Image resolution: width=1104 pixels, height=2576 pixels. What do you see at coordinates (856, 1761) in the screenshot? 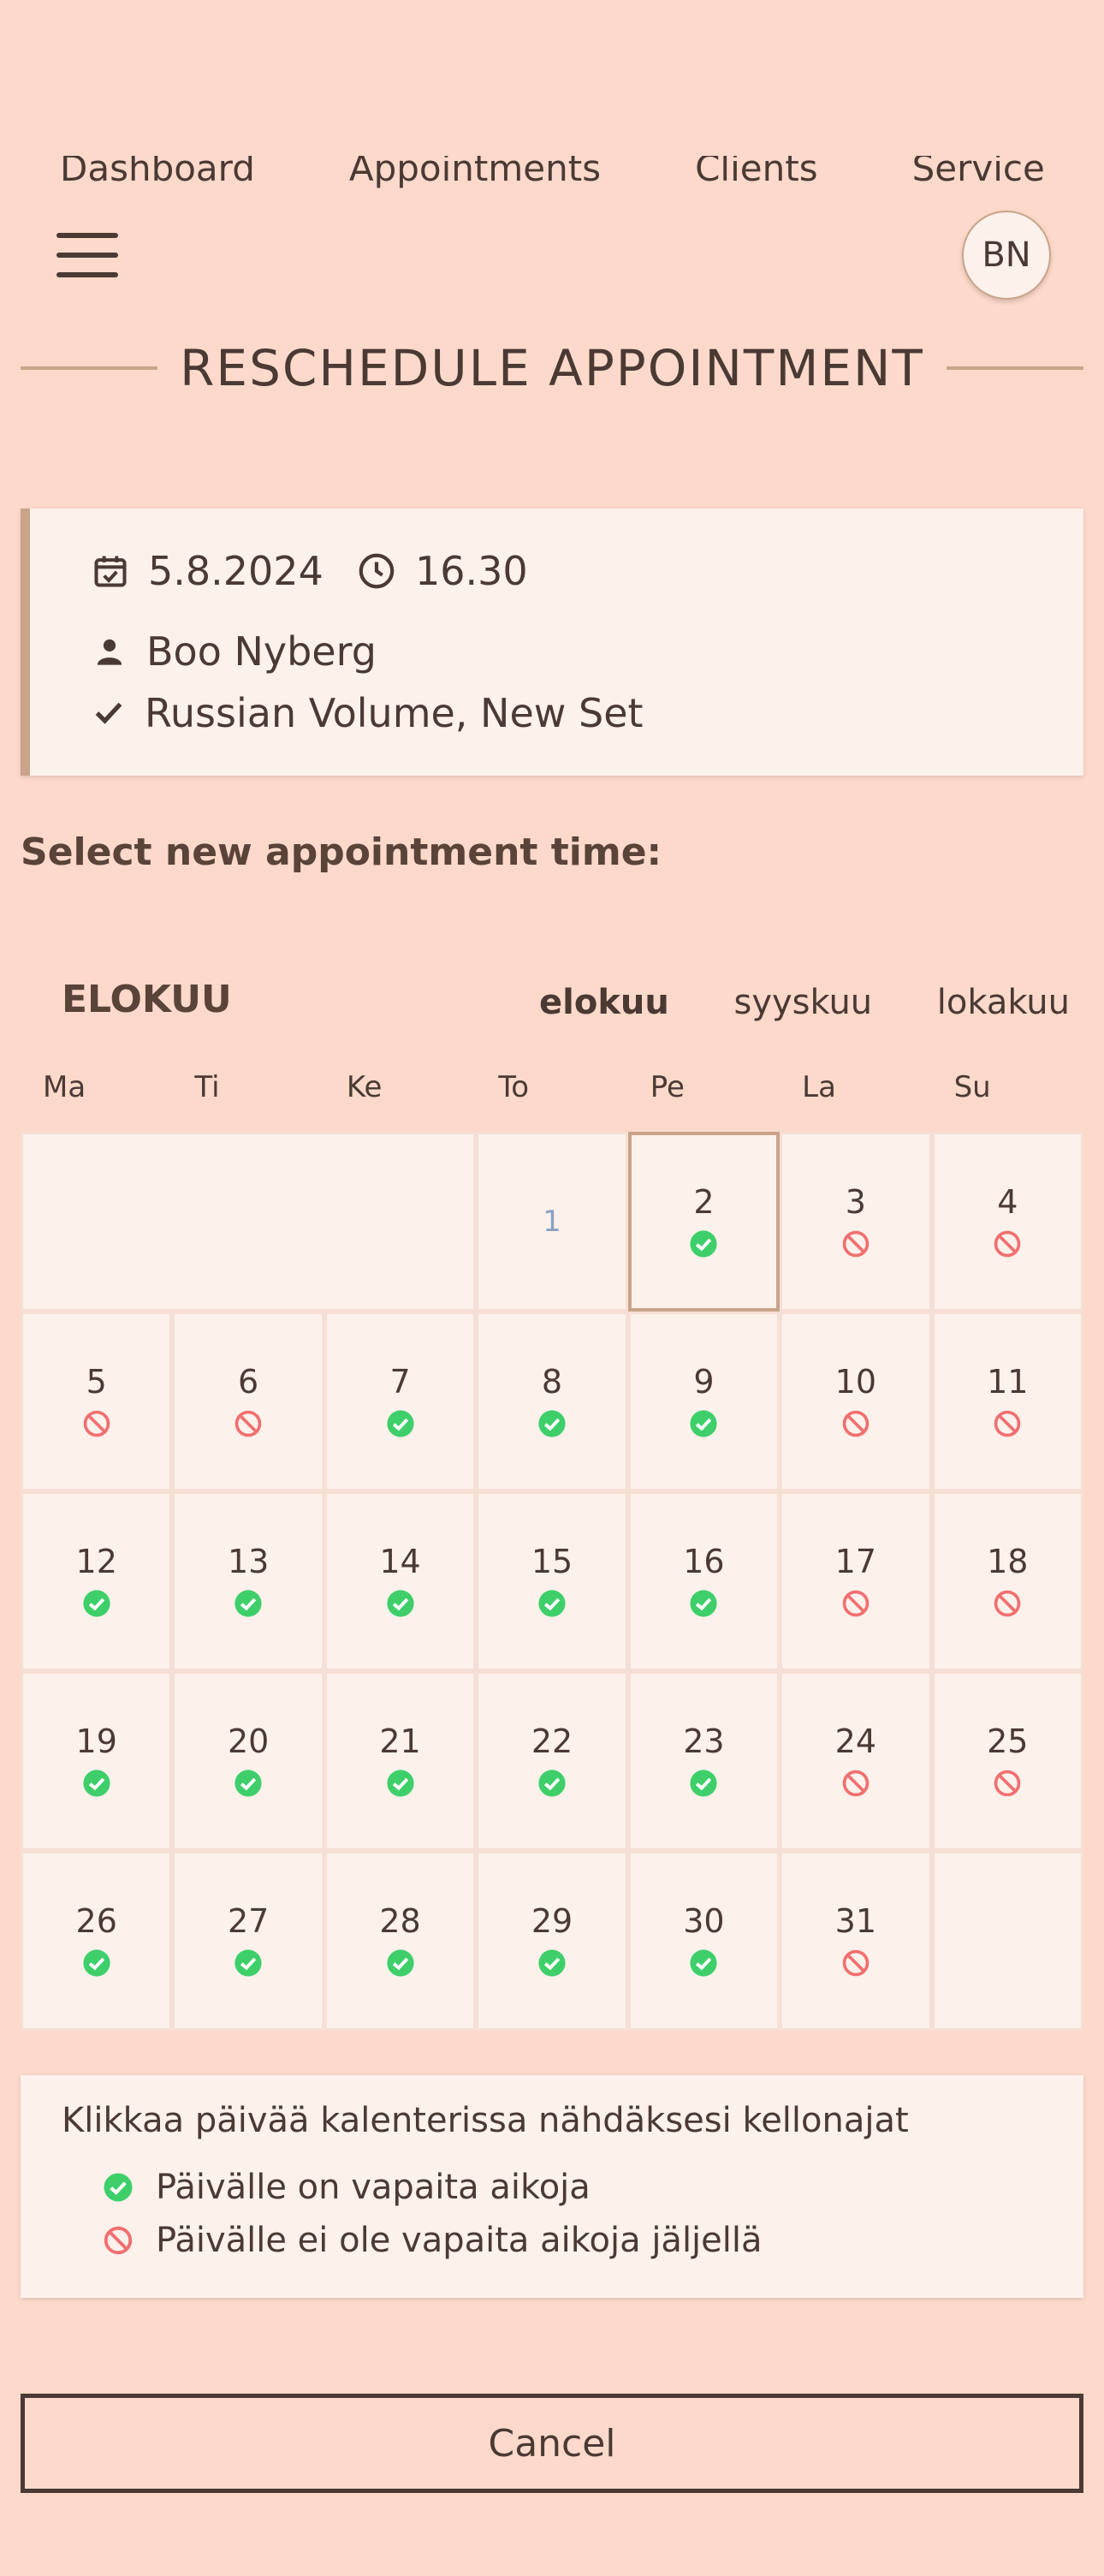
I see `calendar-day-24: 24` at bounding box center [856, 1761].